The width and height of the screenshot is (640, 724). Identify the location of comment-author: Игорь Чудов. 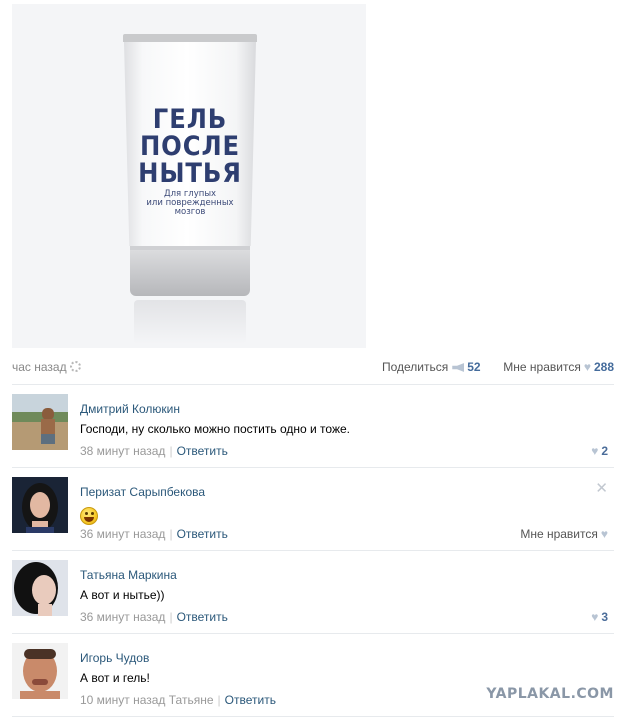
(114, 658).